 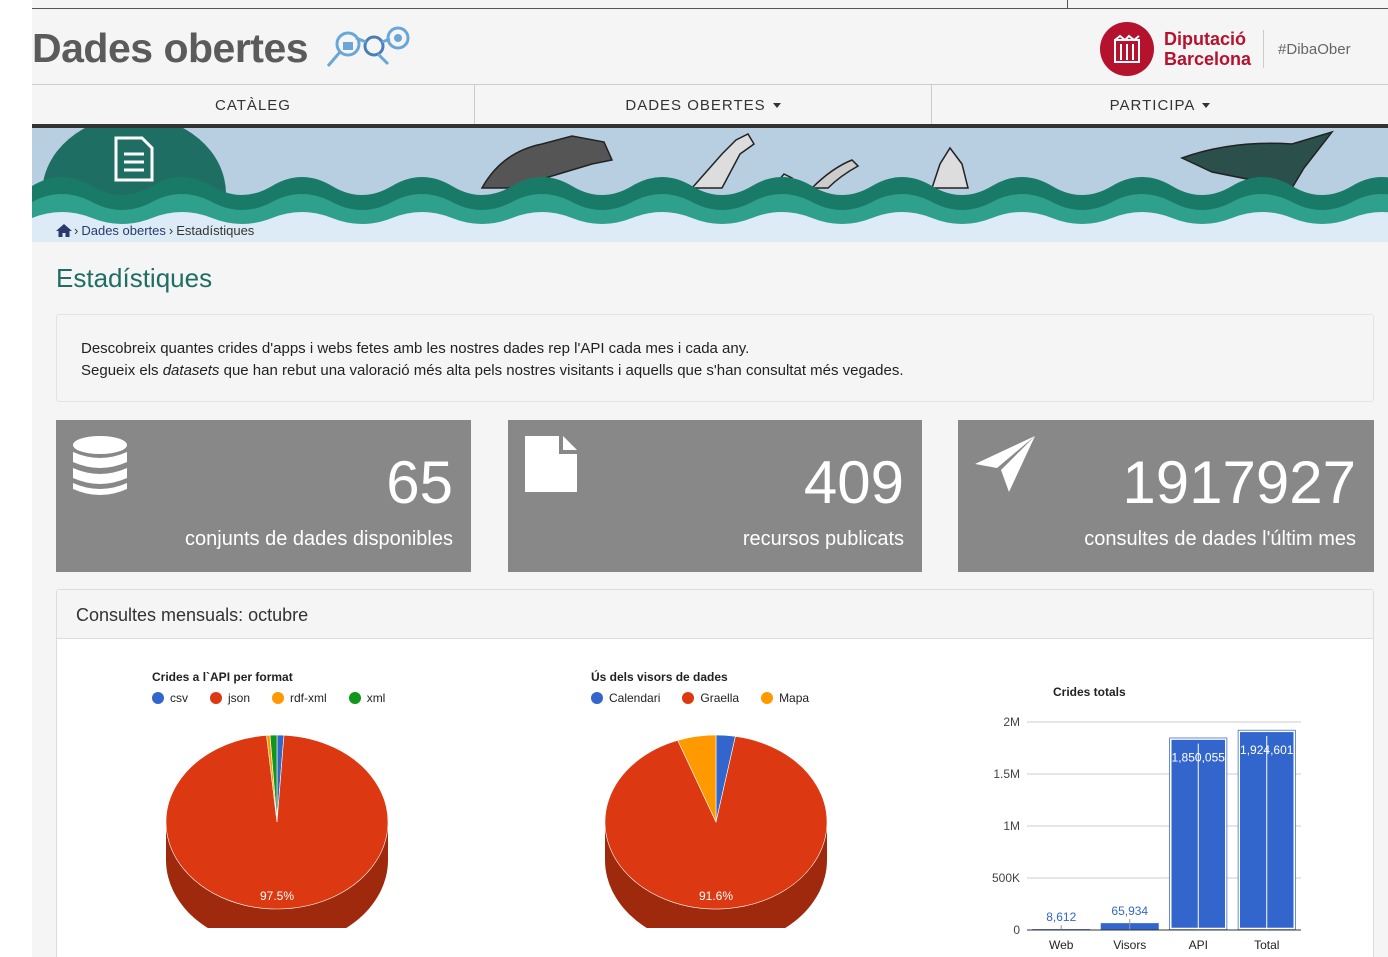 I want to click on chart-title: Ús dels visors de dades, so click(x=659, y=677).